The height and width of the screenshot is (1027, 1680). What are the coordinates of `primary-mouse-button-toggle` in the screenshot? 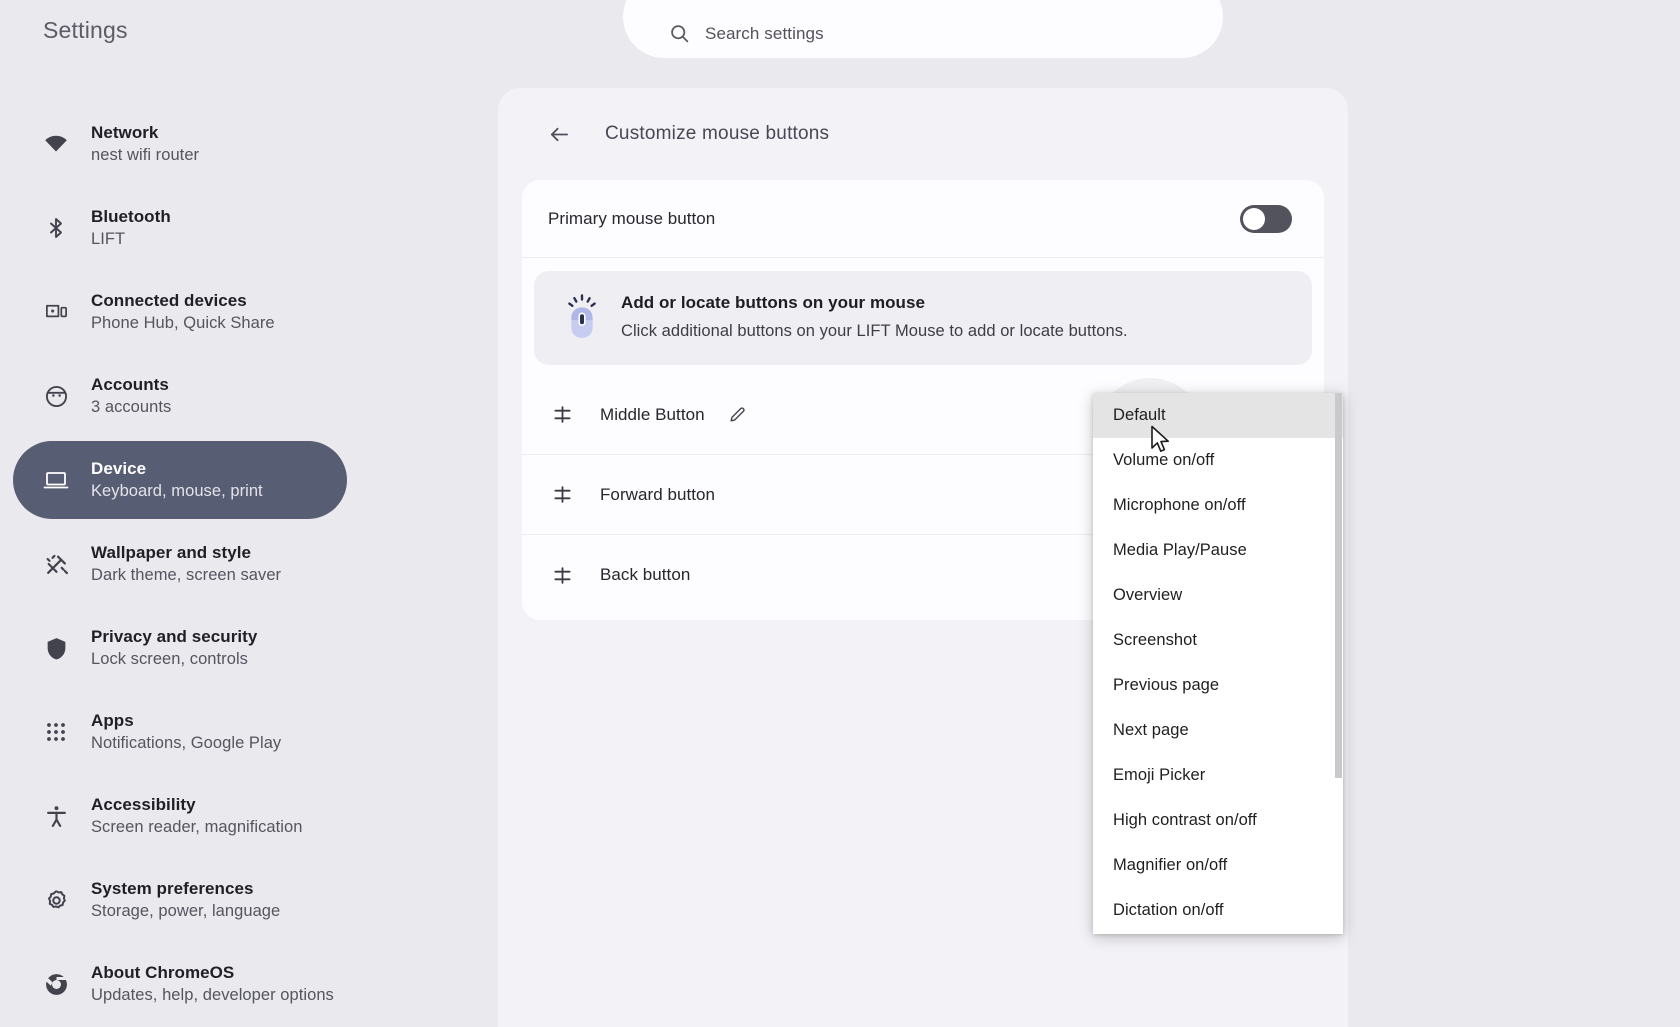 It's located at (1266, 218).